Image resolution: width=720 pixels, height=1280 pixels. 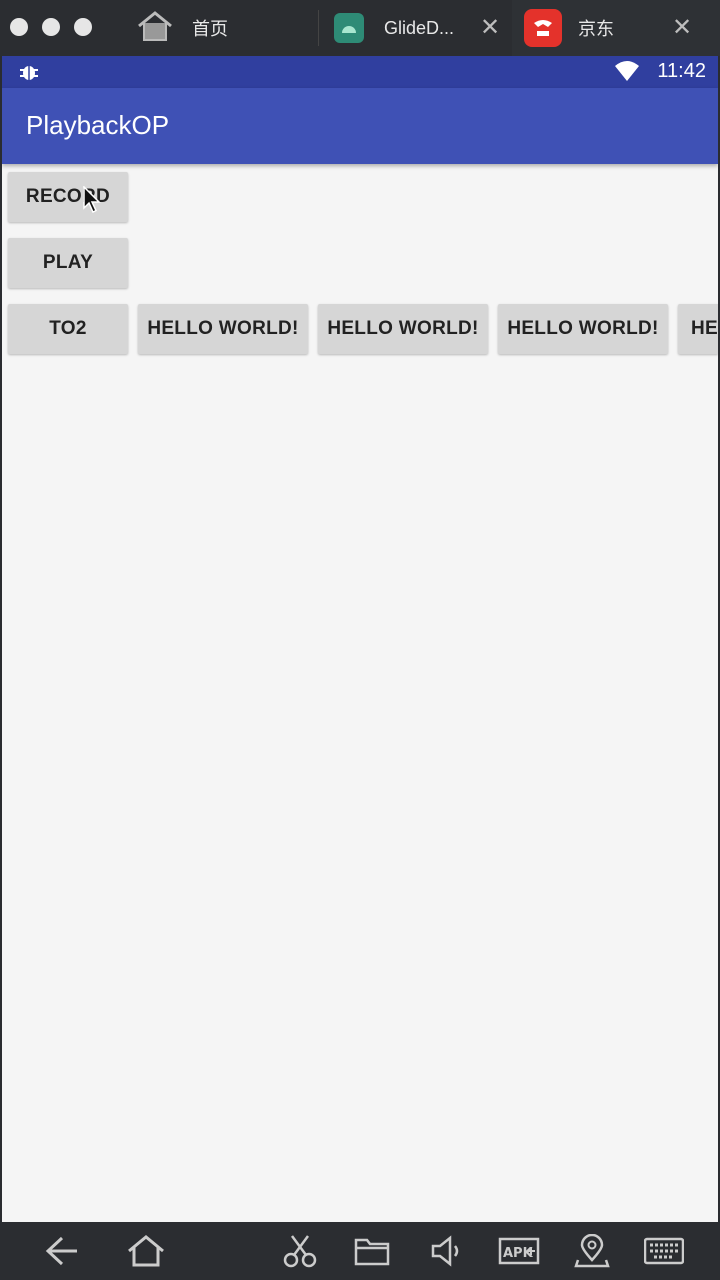 What do you see at coordinates (543, 28) in the screenshot?
I see `jd-app-icon` at bounding box center [543, 28].